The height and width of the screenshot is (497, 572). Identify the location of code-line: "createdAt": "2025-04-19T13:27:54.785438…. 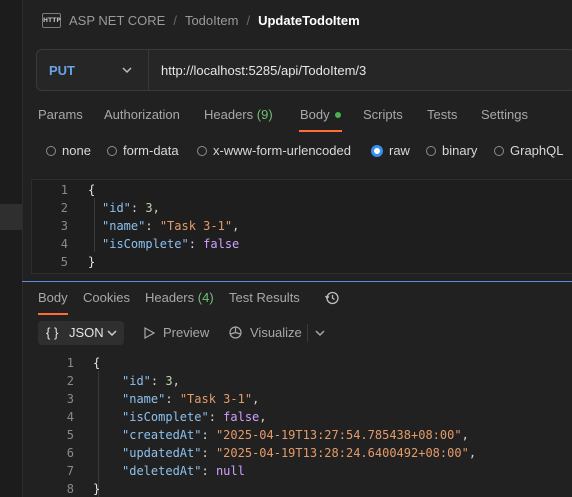
(295, 435).